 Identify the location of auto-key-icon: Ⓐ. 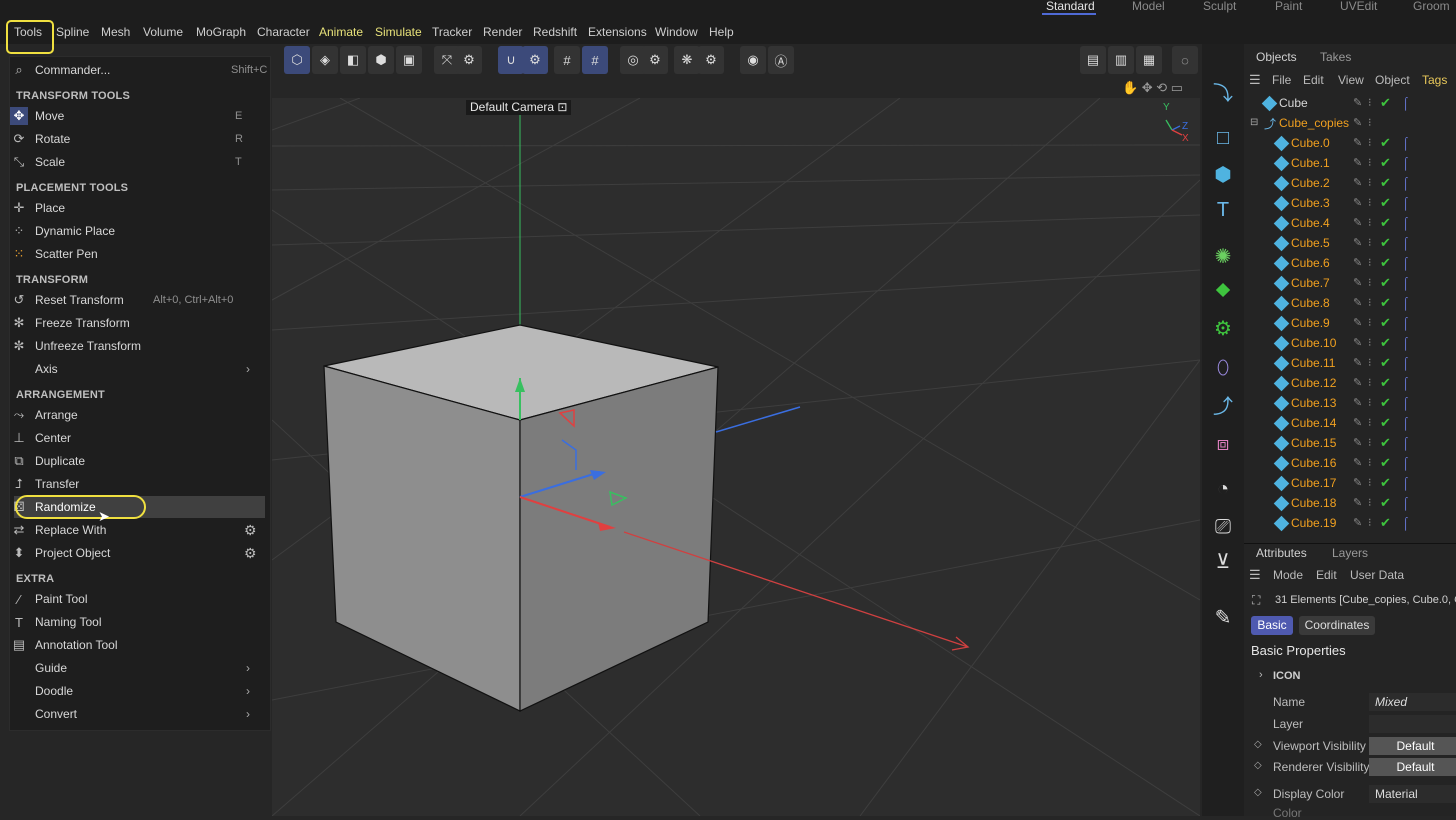
(781, 60).